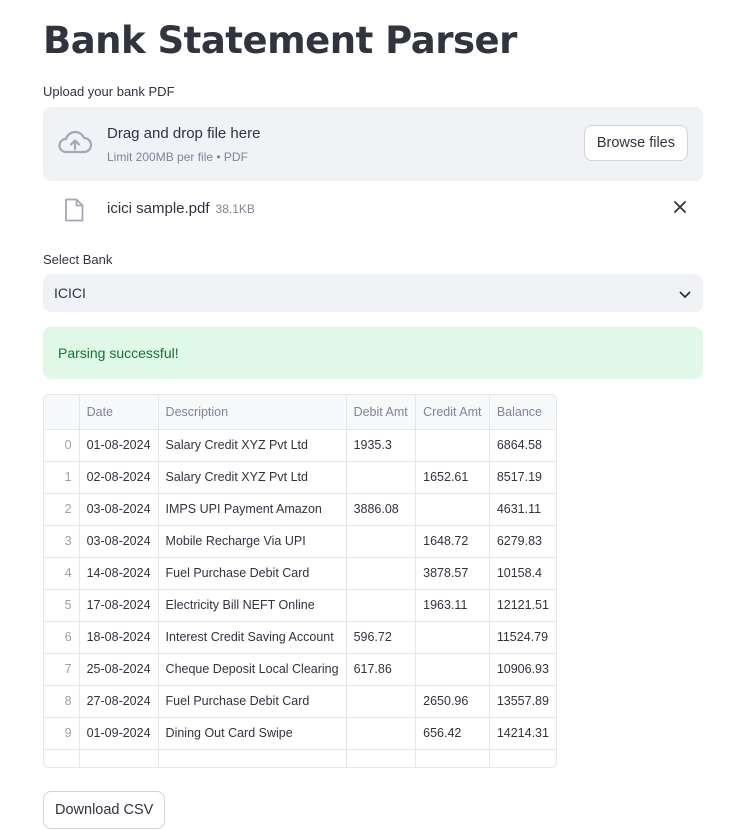  I want to click on row-index: 7, so click(62, 669).